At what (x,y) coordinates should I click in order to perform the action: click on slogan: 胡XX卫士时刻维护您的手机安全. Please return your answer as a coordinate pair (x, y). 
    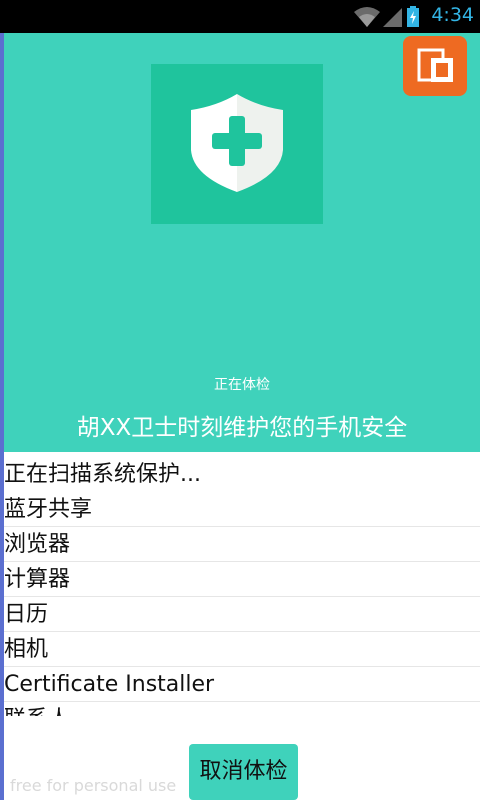
    Looking at the image, I should click on (242, 428).